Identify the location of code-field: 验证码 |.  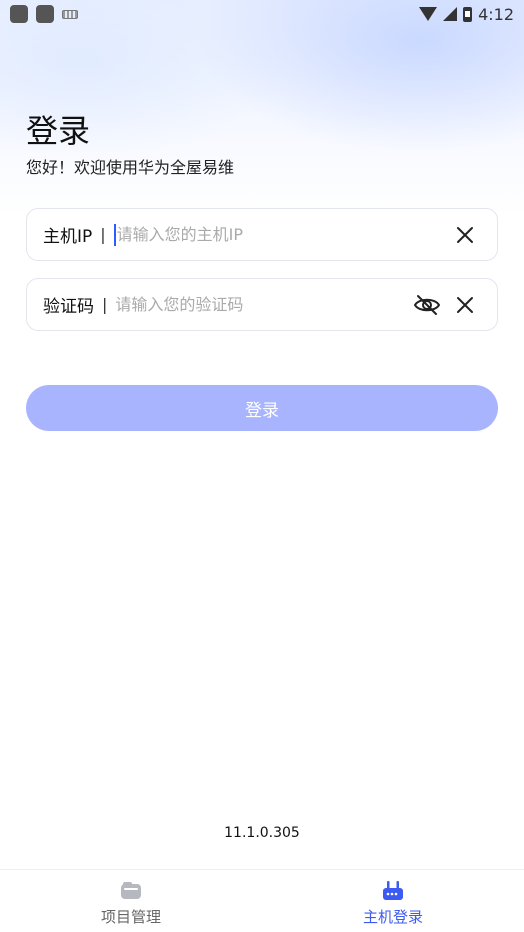
(262, 304).